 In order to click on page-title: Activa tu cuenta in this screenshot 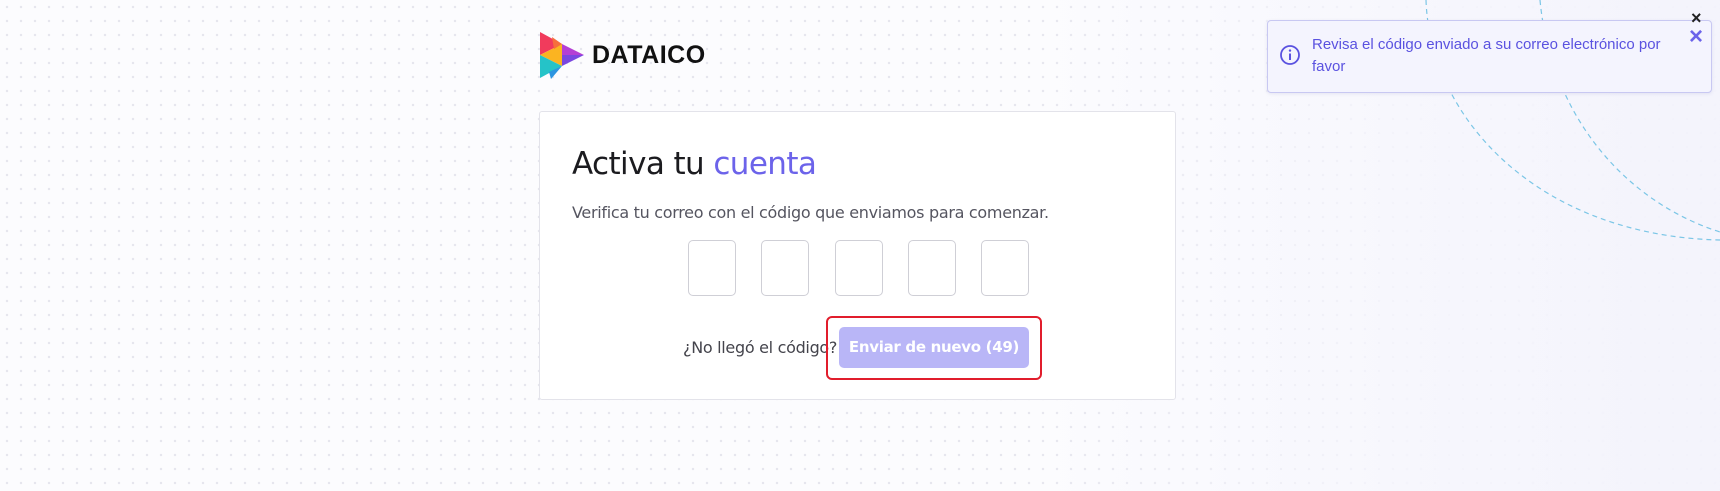, I will do `click(694, 164)`.